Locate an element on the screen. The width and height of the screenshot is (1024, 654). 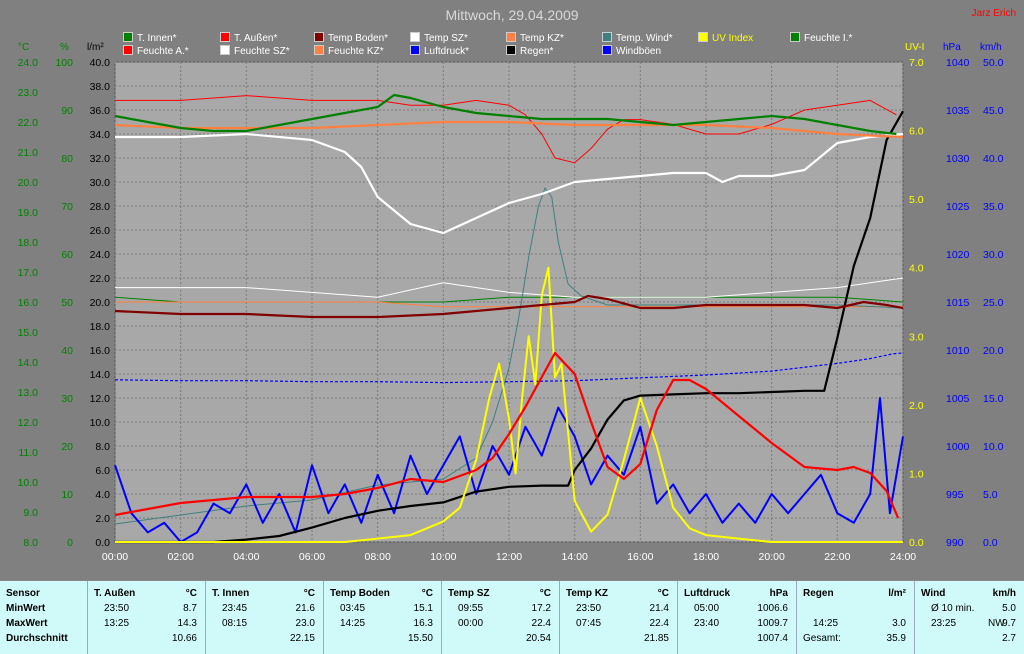
stats-header: Wind is located at coordinates (933, 593).